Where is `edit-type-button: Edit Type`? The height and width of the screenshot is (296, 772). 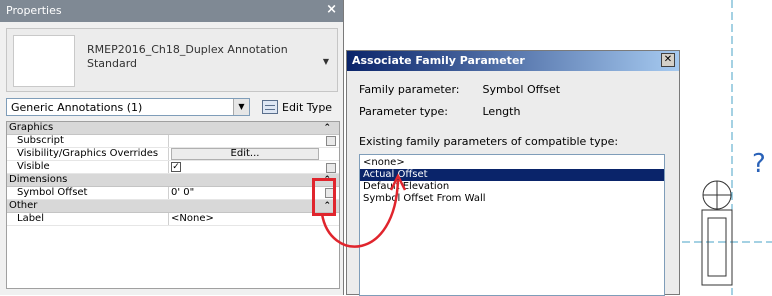
edit-type-button: Edit Type is located at coordinates (297, 107).